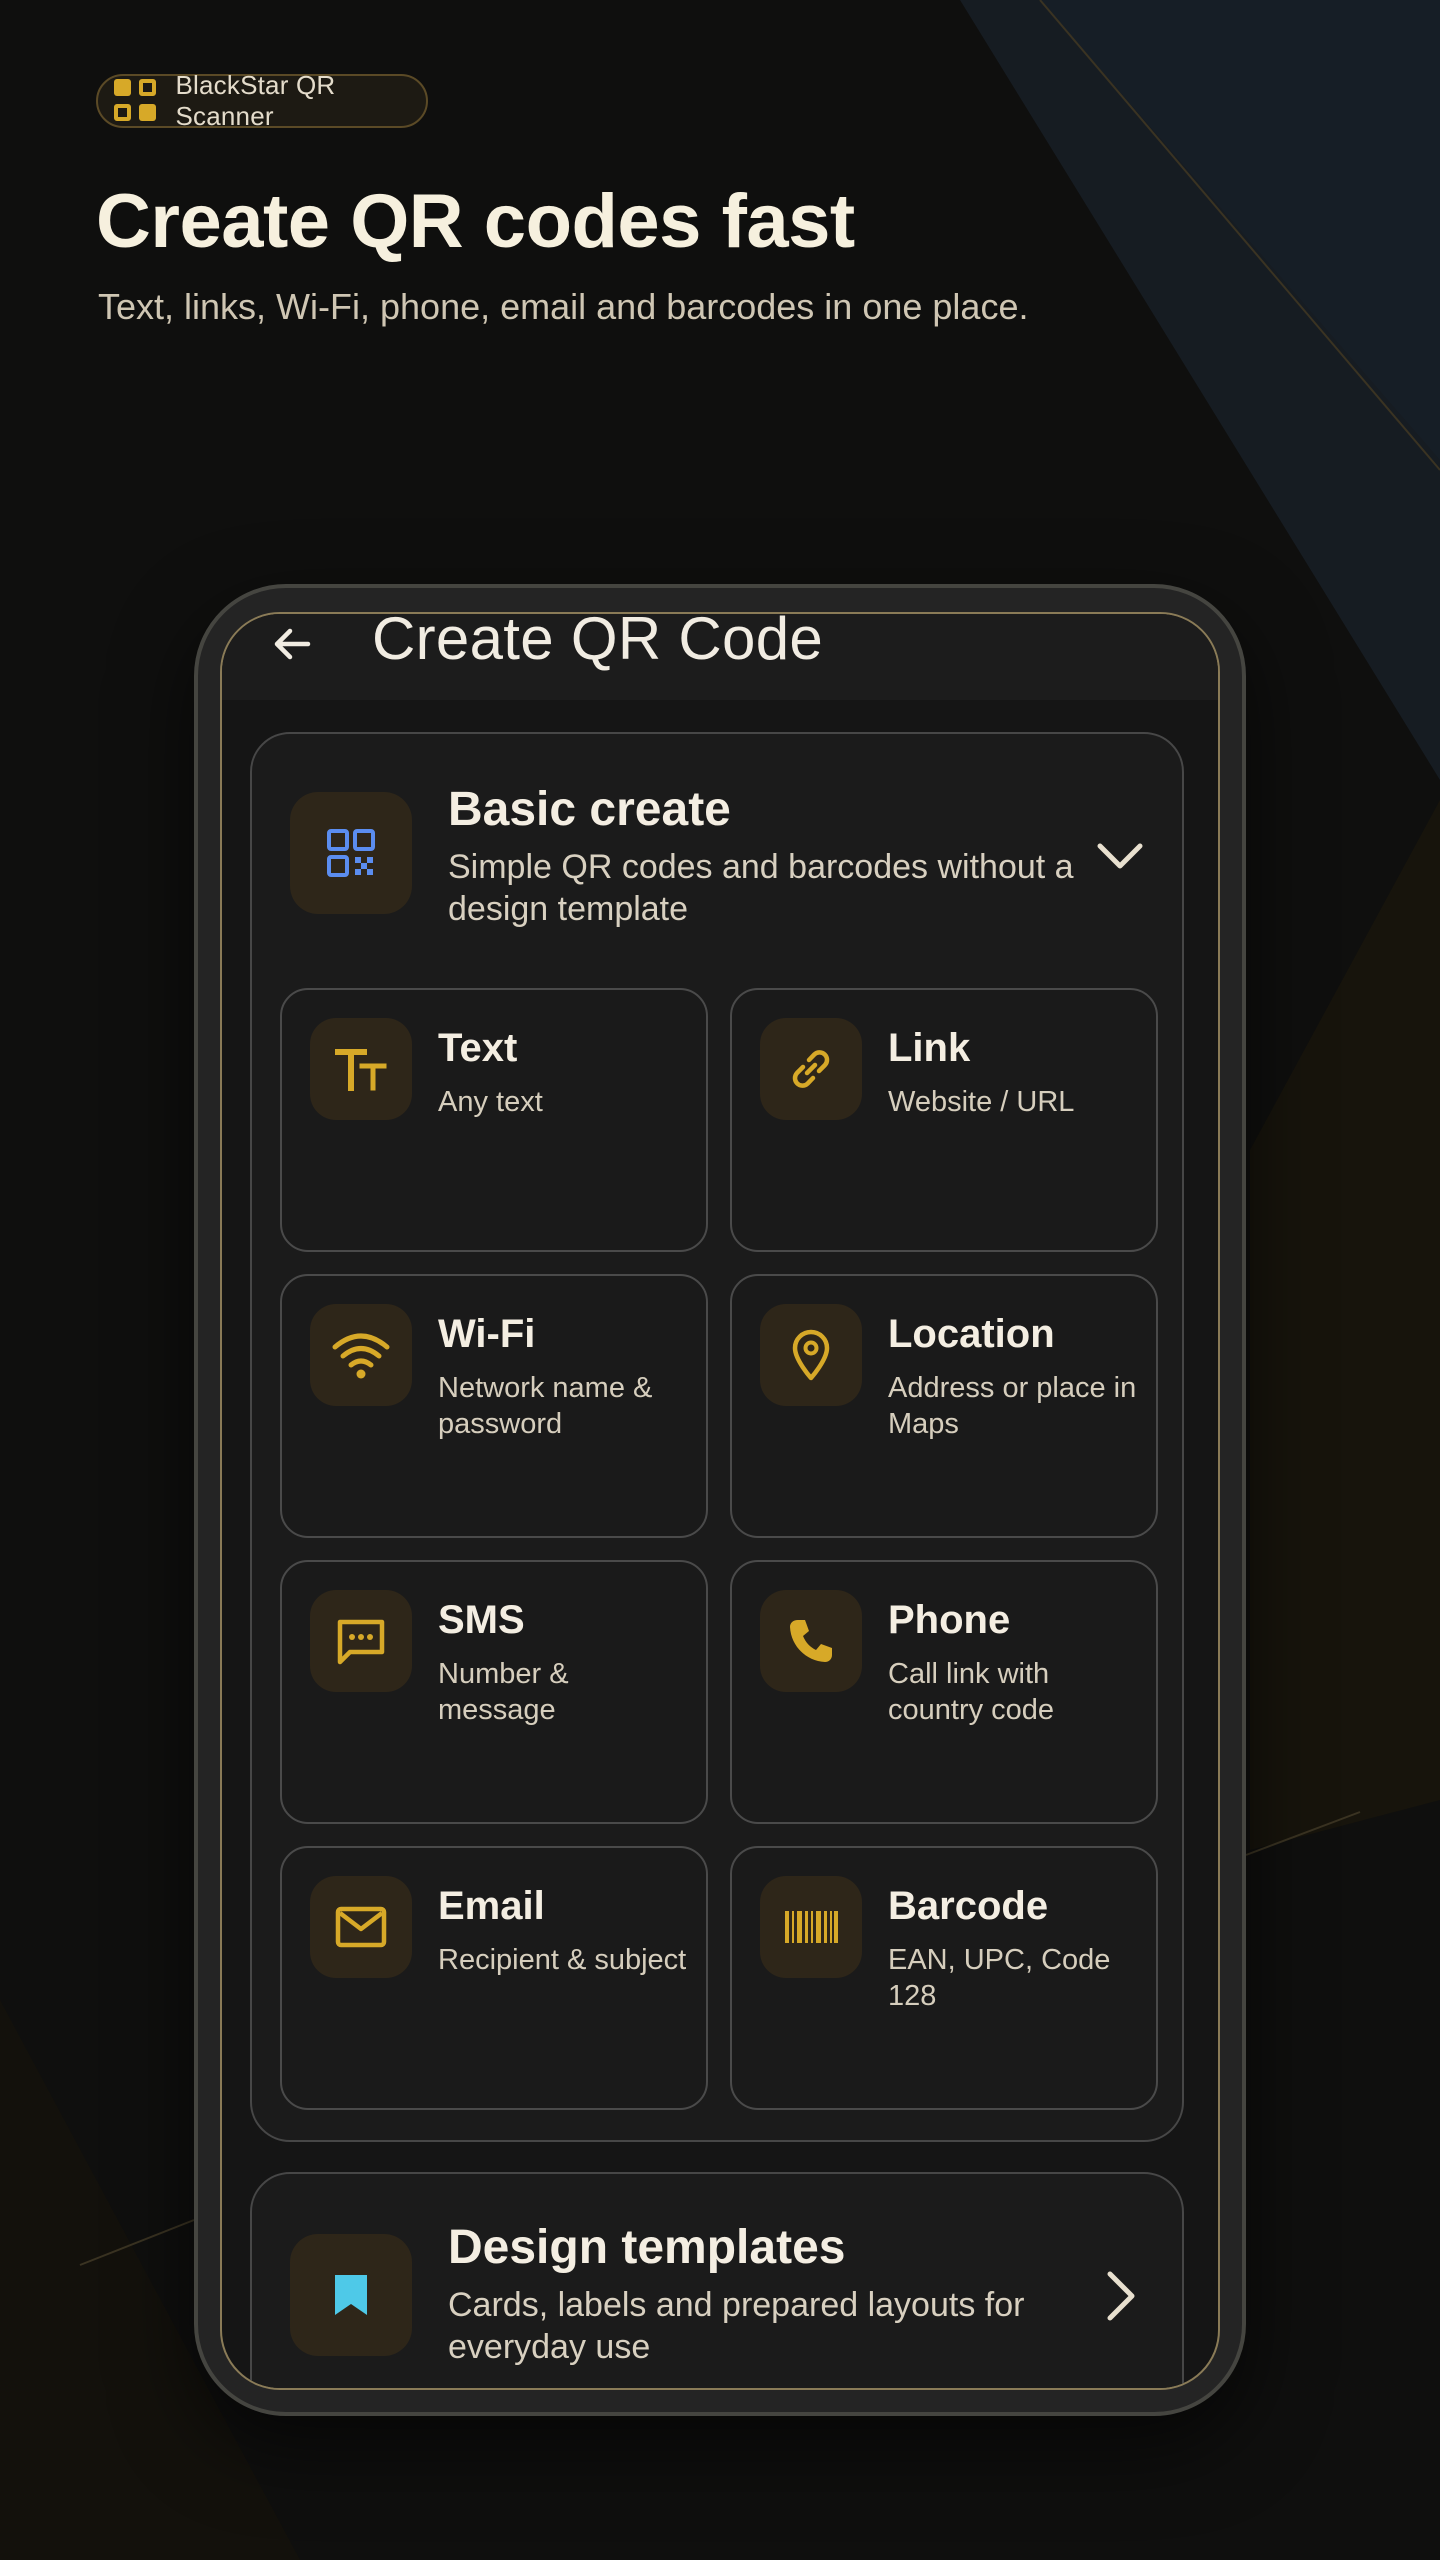 This screenshot has width=1440, height=2560. I want to click on sms-icon, so click(361, 1641).